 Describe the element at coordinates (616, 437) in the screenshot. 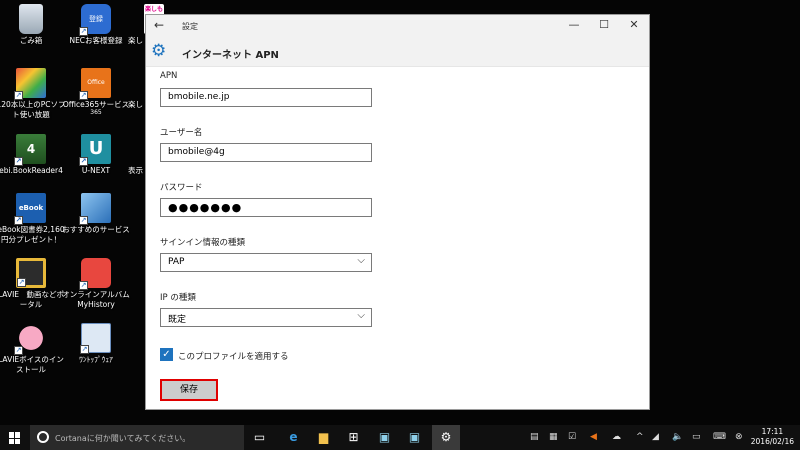

I see `onedrive-icon: ☁` at that location.